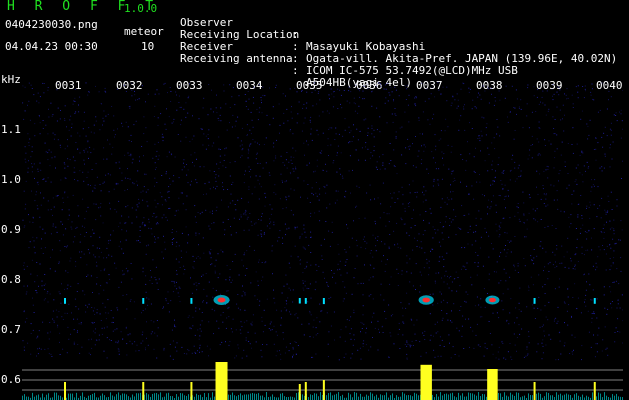  I want to click on meteor-count: 10, so click(148, 46).